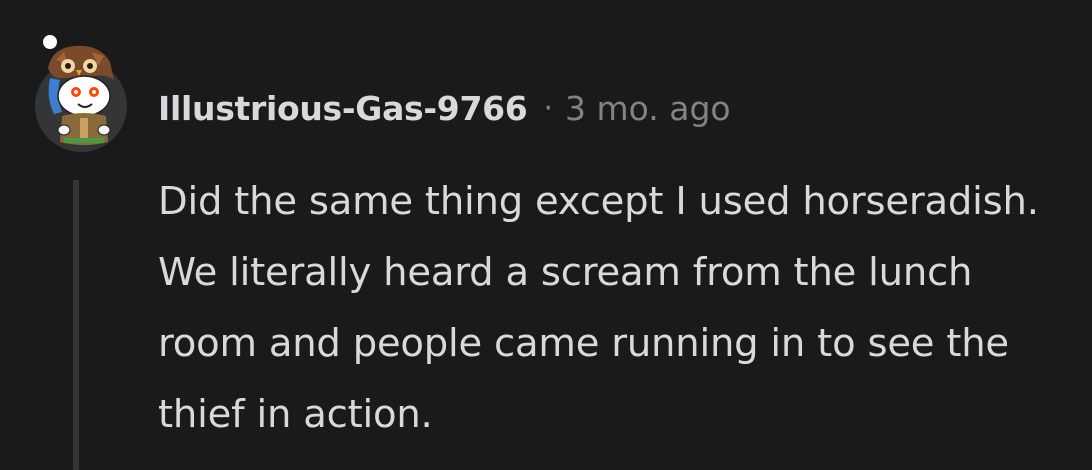 Image resolution: width=1092 pixels, height=470 pixels. What do you see at coordinates (648, 108) in the screenshot?
I see `timestamp-link: 3 mo. ago` at bounding box center [648, 108].